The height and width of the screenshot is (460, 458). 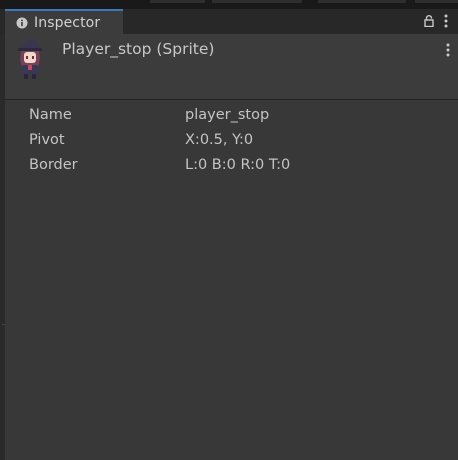 What do you see at coordinates (22, 23) in the screenshot?
I see `info-icon` at bounding box center [22, 23].